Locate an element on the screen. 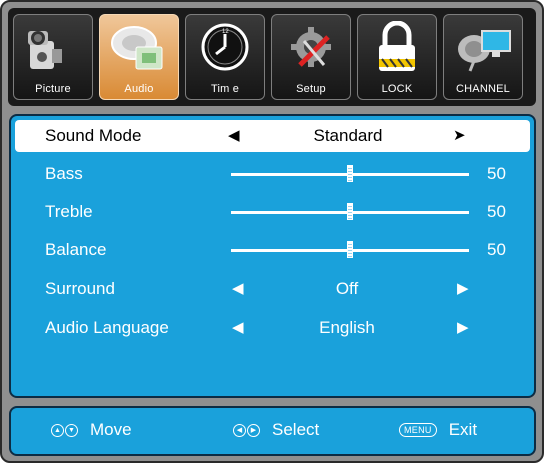 Image resolution: width=544 pixels, height=463 pixels. tab-label: Tim e is located at coordinates (225, 89).